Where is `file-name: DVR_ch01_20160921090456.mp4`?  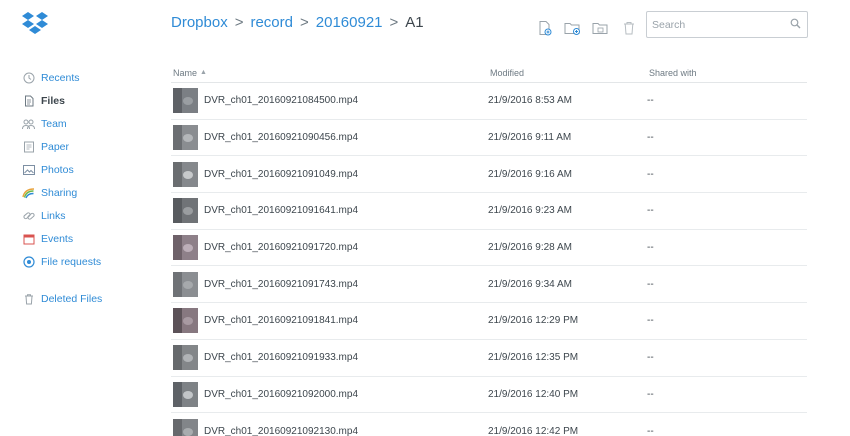 file-name: DVR_ch01_20160921090456.mp4 is located at coordinates (281, 137).